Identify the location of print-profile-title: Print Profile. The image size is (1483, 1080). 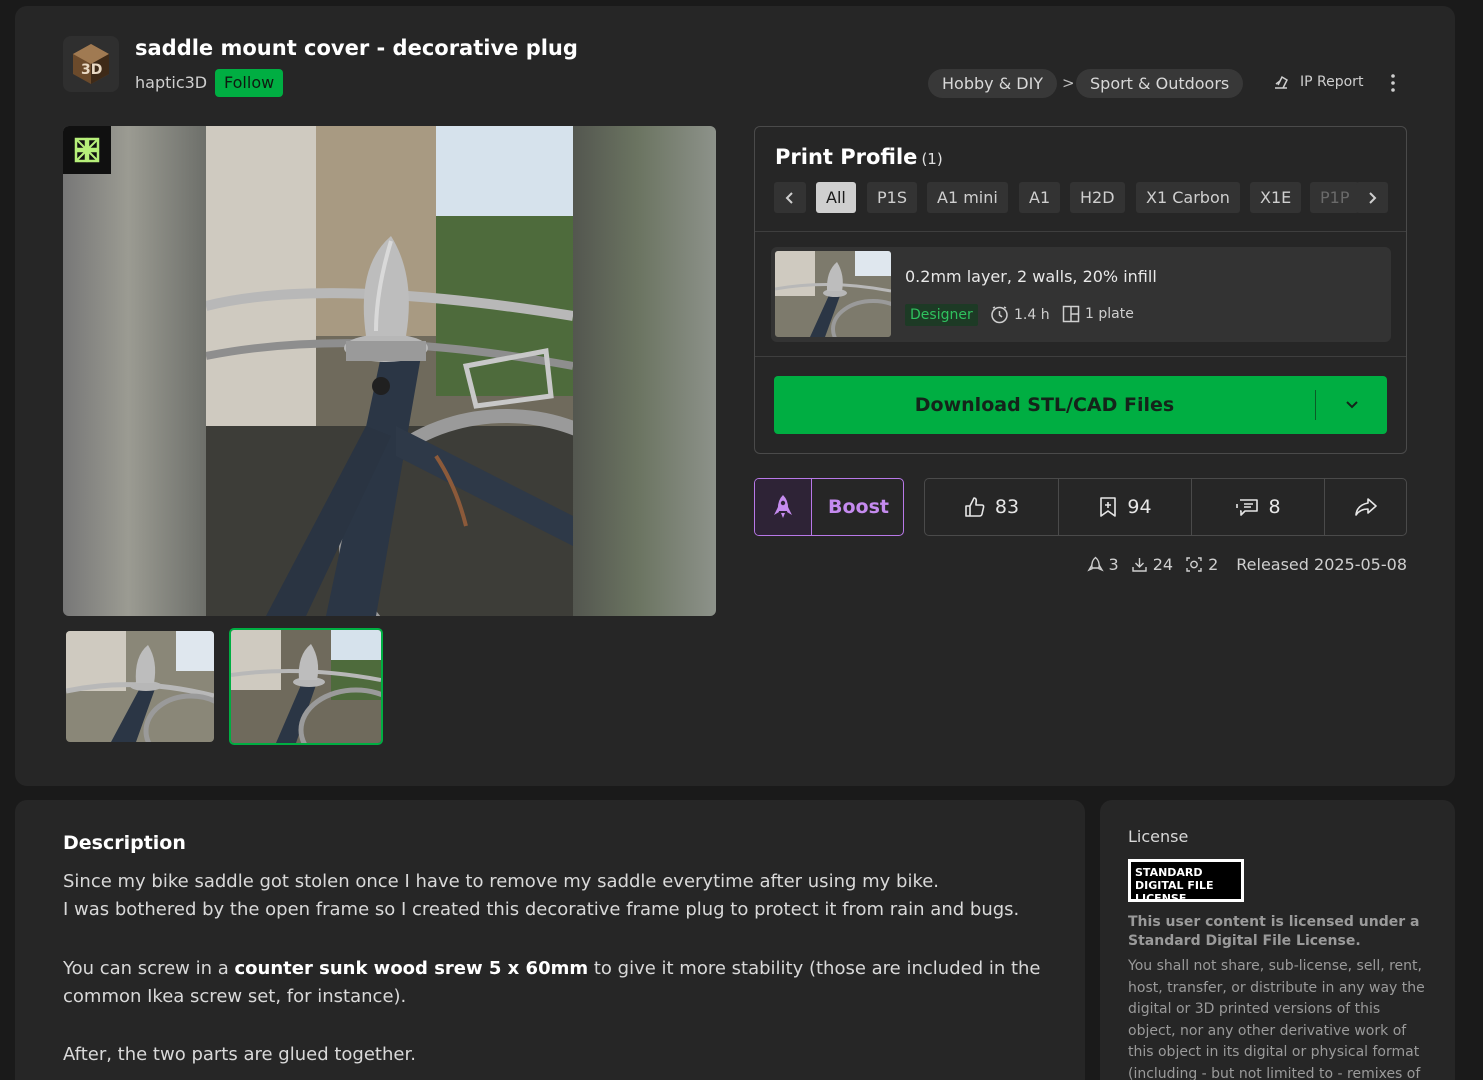
(846, 157).